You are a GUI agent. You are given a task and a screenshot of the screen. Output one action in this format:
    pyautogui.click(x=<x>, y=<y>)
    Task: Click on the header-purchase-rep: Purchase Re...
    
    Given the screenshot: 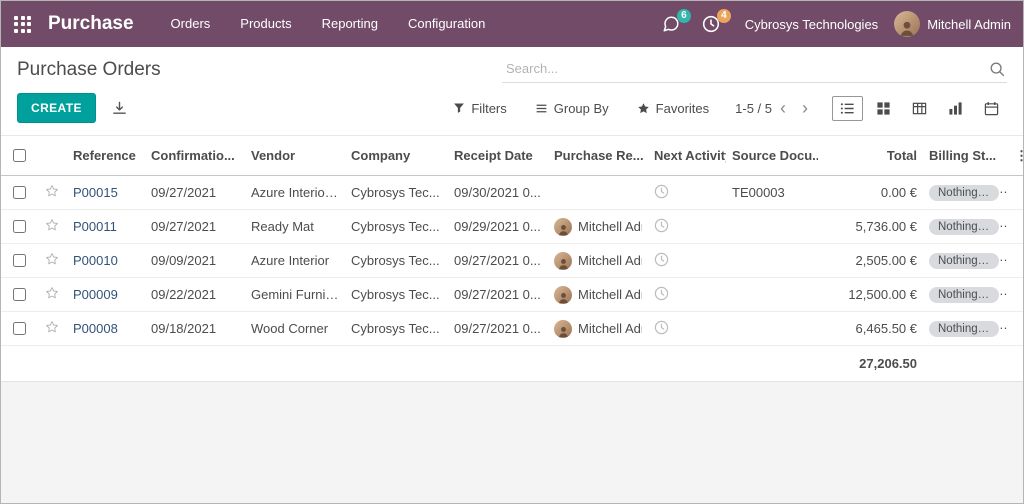 What is the action you would take?
    pyautogui.click(x=598, y=155)
    